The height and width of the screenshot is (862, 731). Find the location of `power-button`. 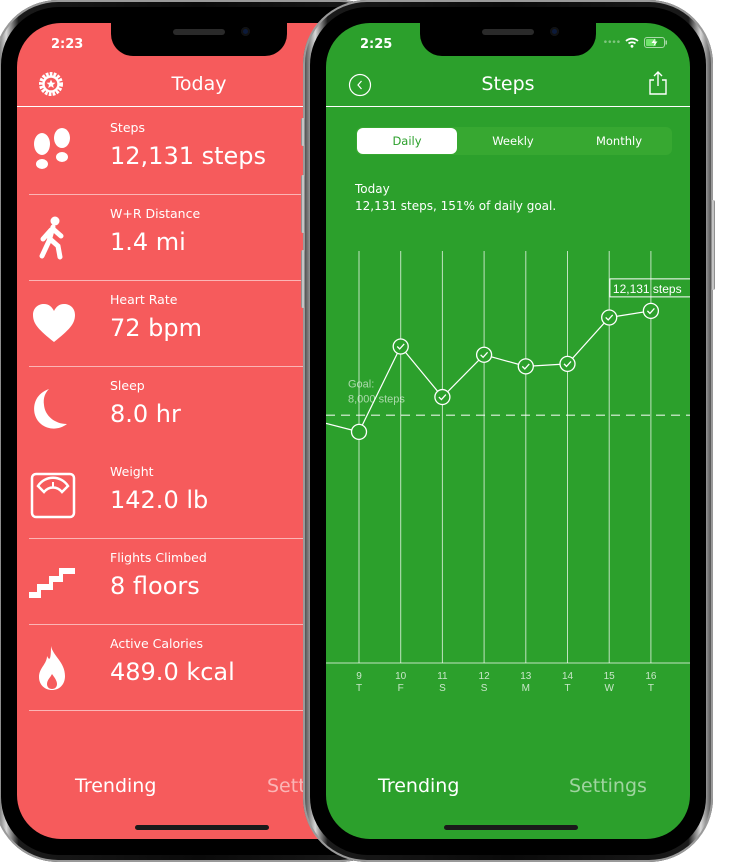

power-button is located at coordinates (713, 245).